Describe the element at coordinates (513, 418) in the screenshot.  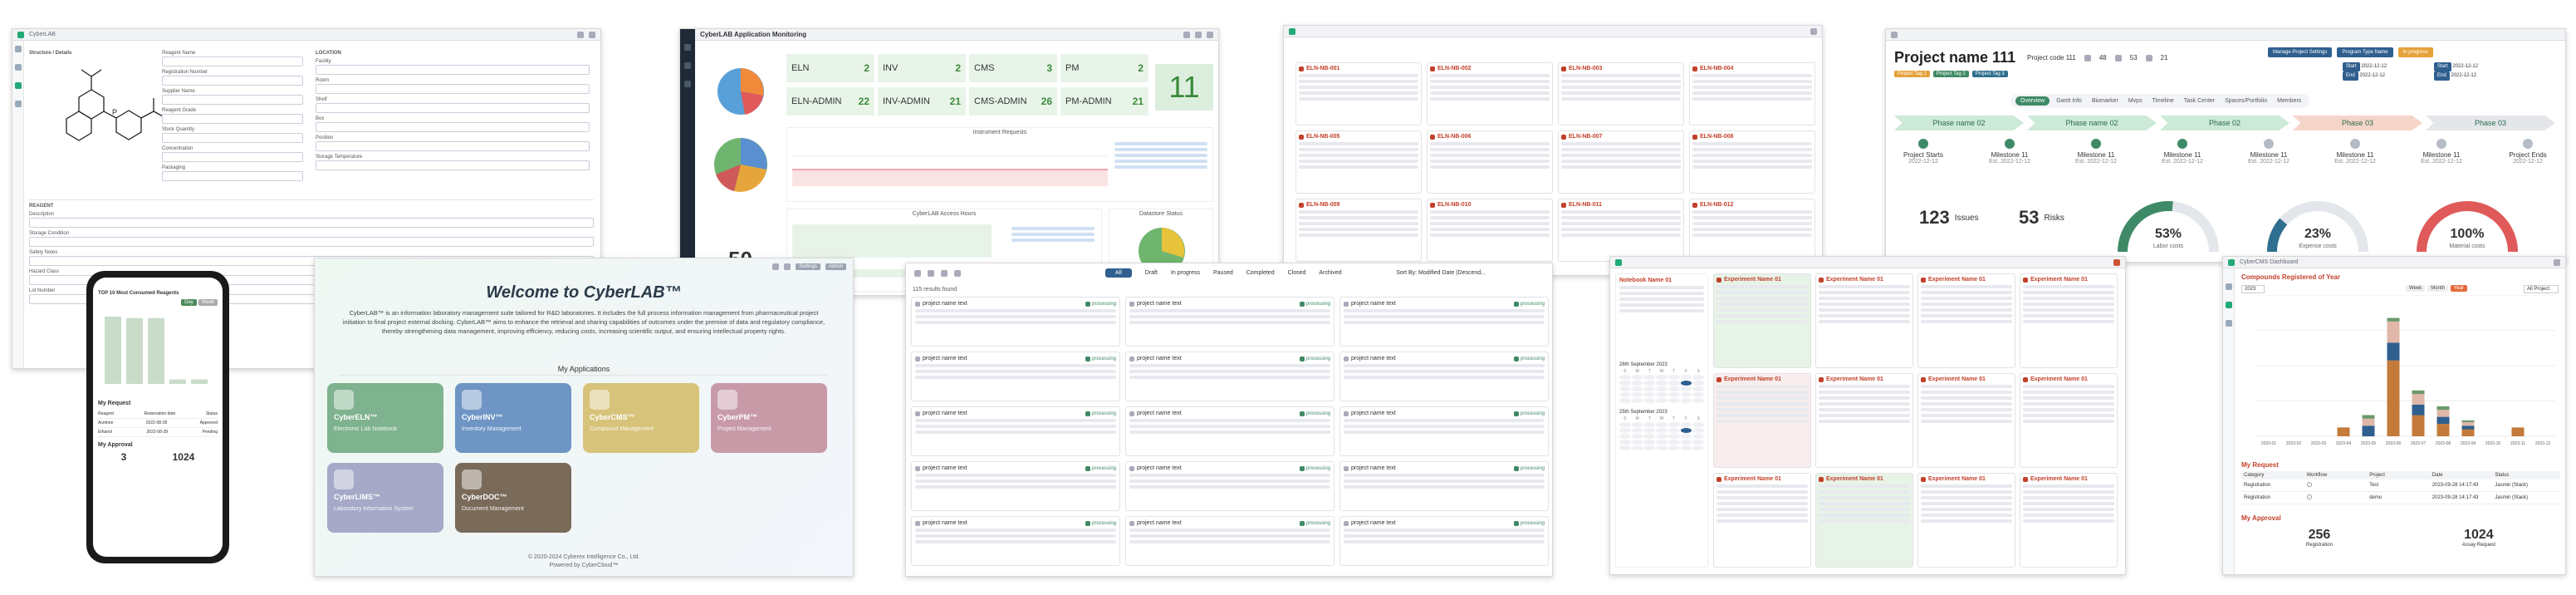
I see `application-card: CyberINV™ Inventory Management` at that location.